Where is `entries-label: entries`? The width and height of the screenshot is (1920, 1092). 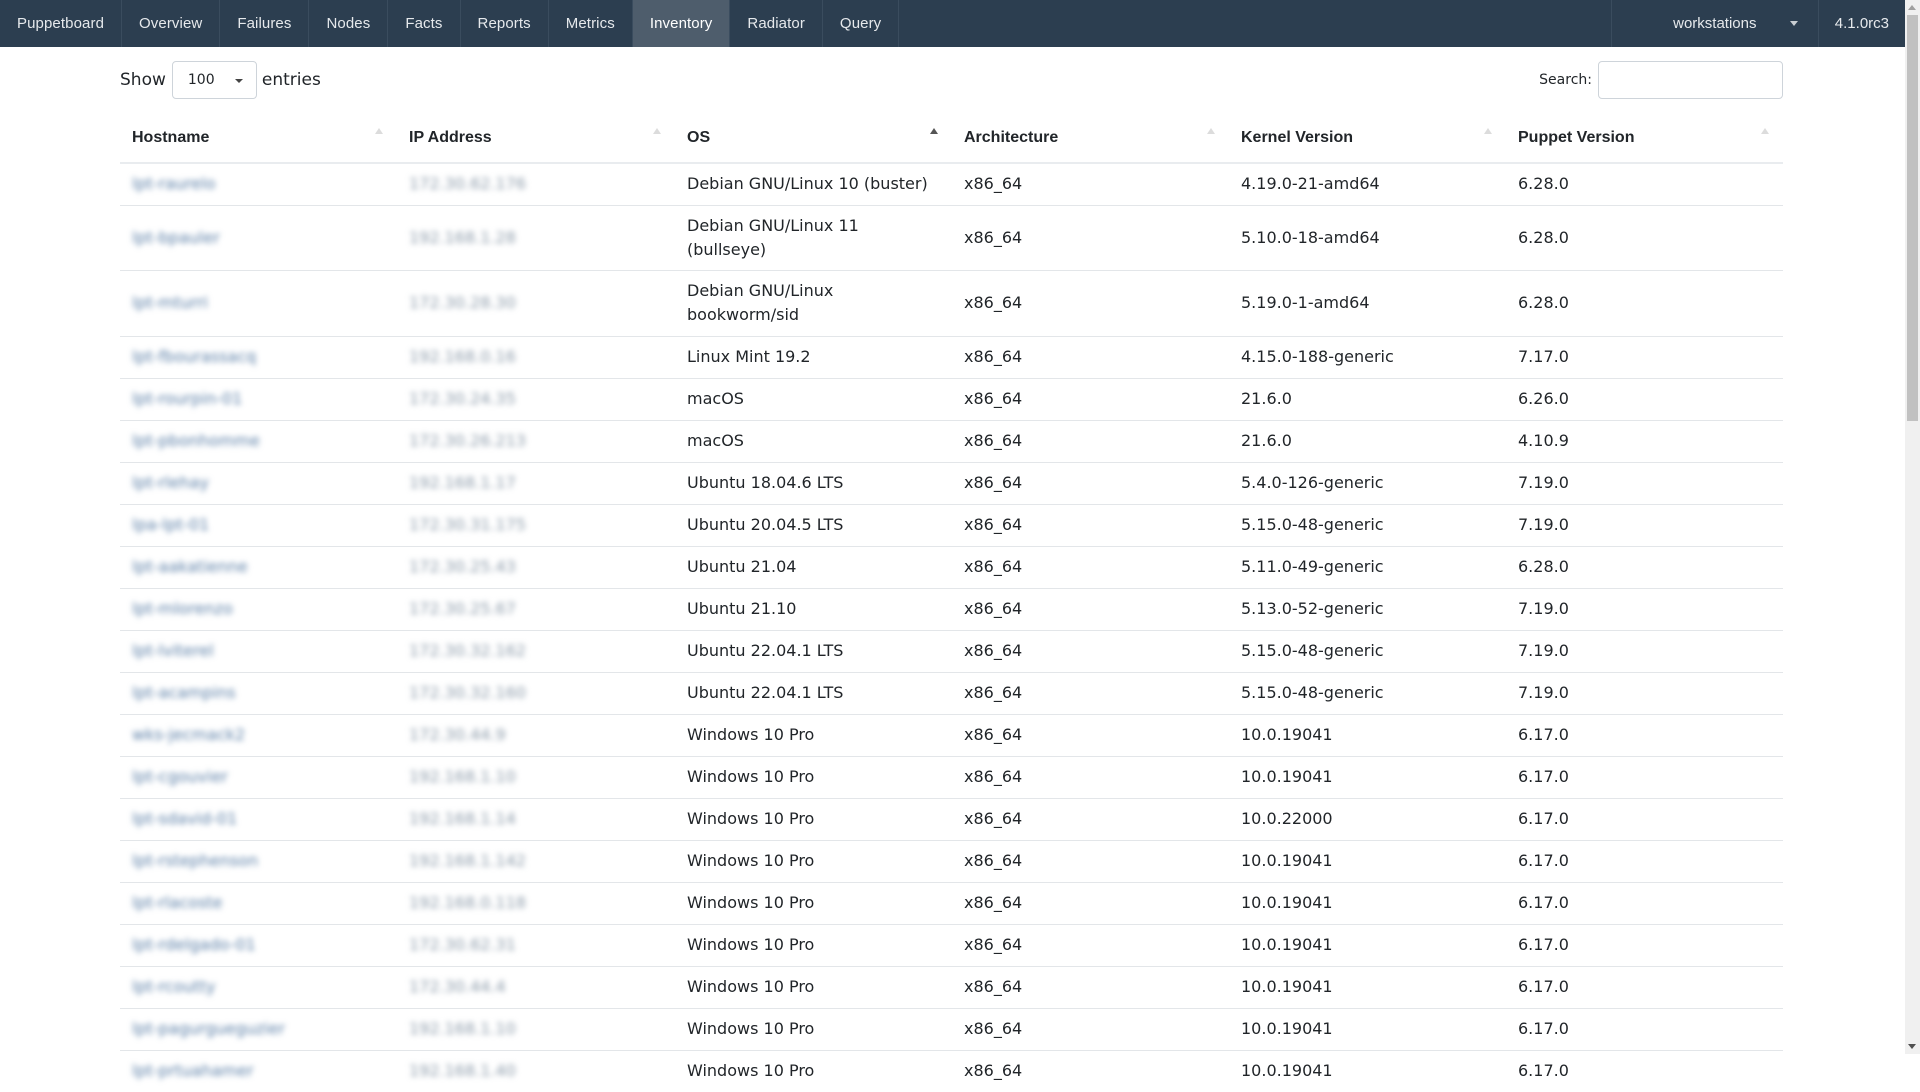
entries-label: entries is located at coordinates (291, 80).